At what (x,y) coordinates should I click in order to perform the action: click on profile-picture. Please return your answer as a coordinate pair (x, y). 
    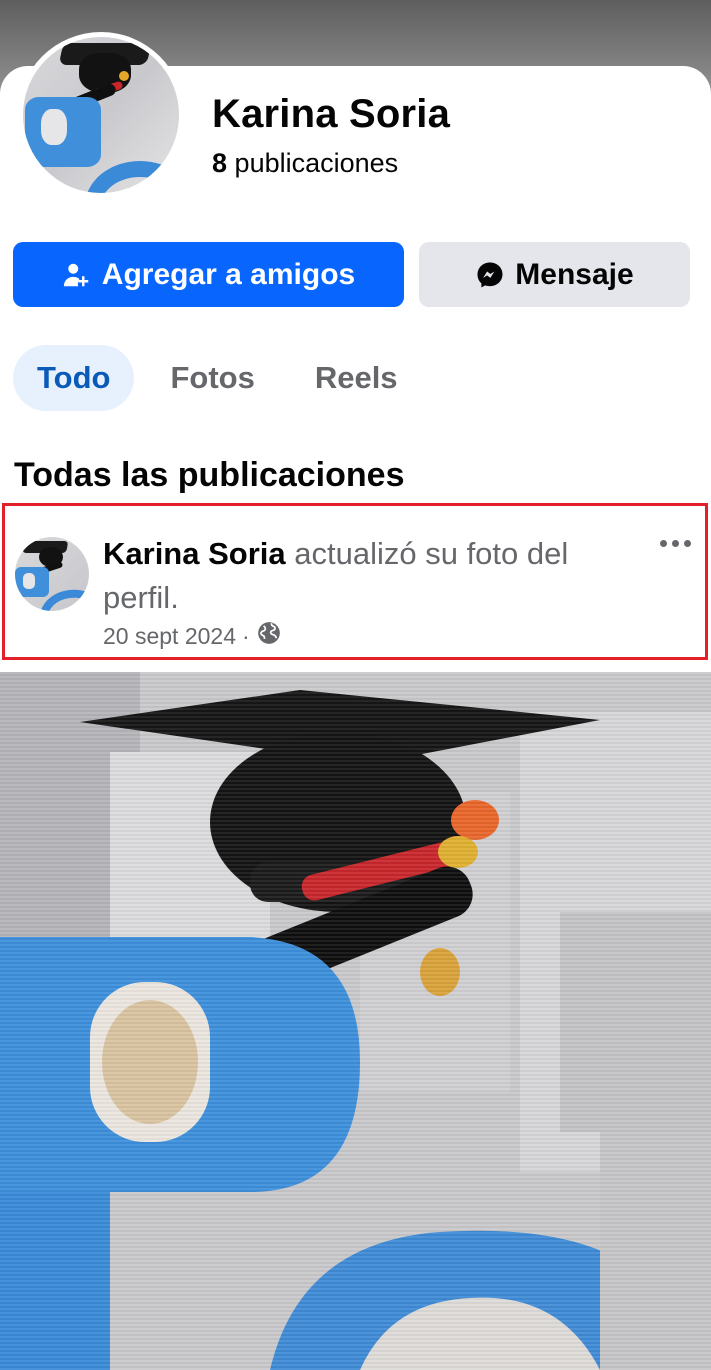
    Looking at the image, I should click on (101, 115).